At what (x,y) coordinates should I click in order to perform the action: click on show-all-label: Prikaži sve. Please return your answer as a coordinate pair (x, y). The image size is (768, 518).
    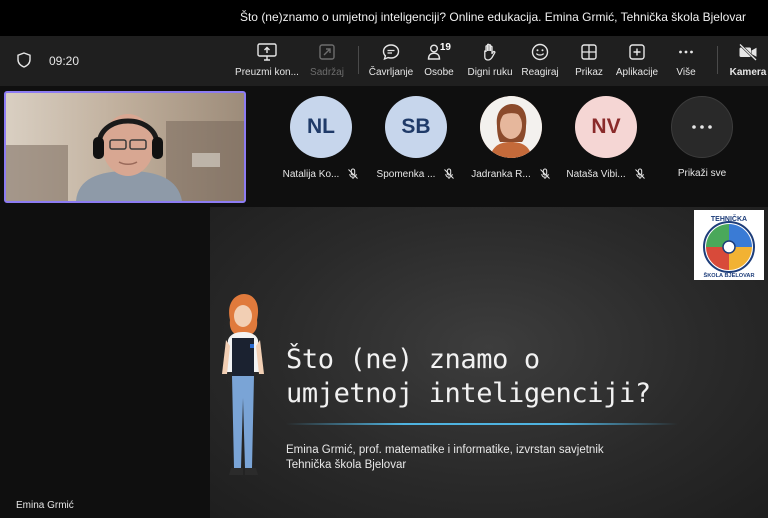
    Looking at the image, I should click on (702, 173).